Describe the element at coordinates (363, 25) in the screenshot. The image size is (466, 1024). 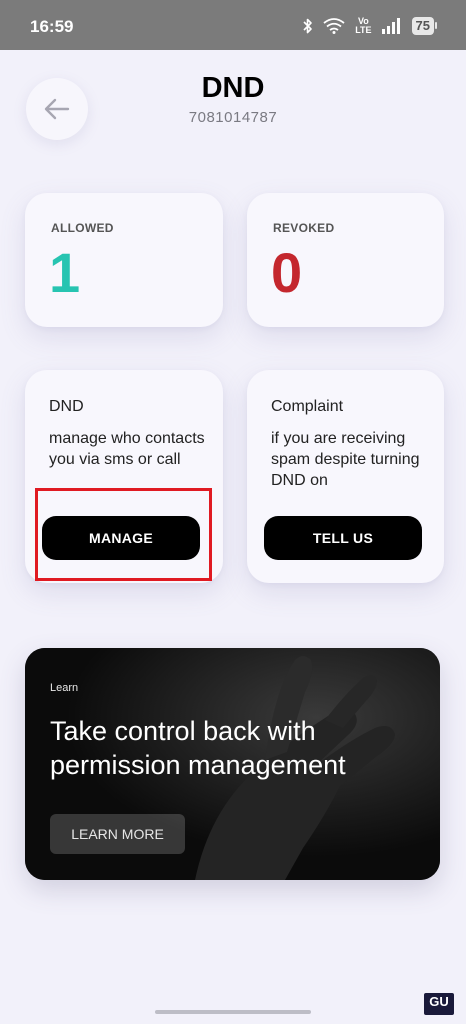
I see `volte-indicator: Vo LTE` at that location.